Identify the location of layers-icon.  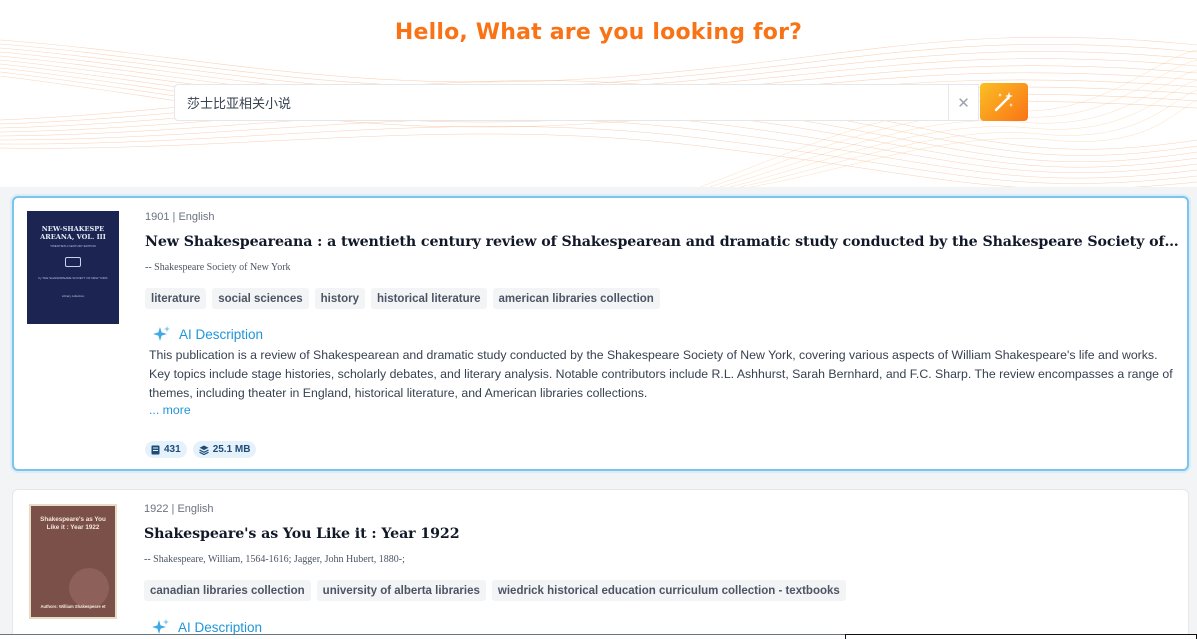
(203, 450).